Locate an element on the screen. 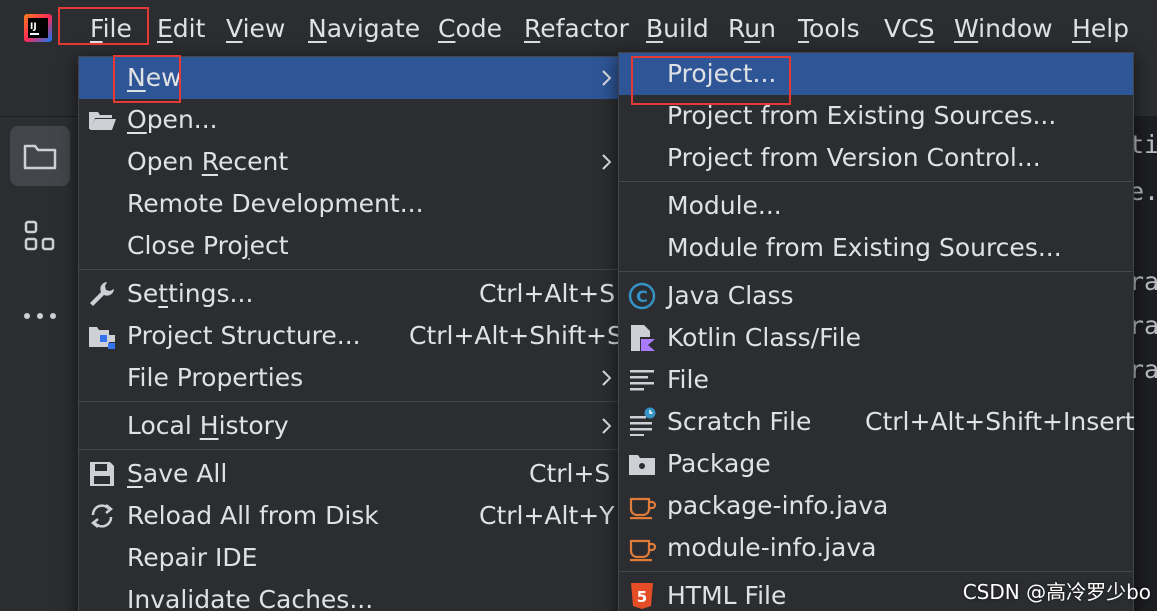  file-menu-settings: Settings... Ctrl+Alt+S is located at coordinates (349, 294).